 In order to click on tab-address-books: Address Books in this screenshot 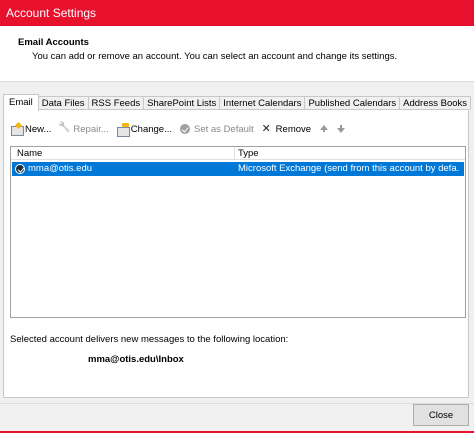, I will do `click(435, 103)`.